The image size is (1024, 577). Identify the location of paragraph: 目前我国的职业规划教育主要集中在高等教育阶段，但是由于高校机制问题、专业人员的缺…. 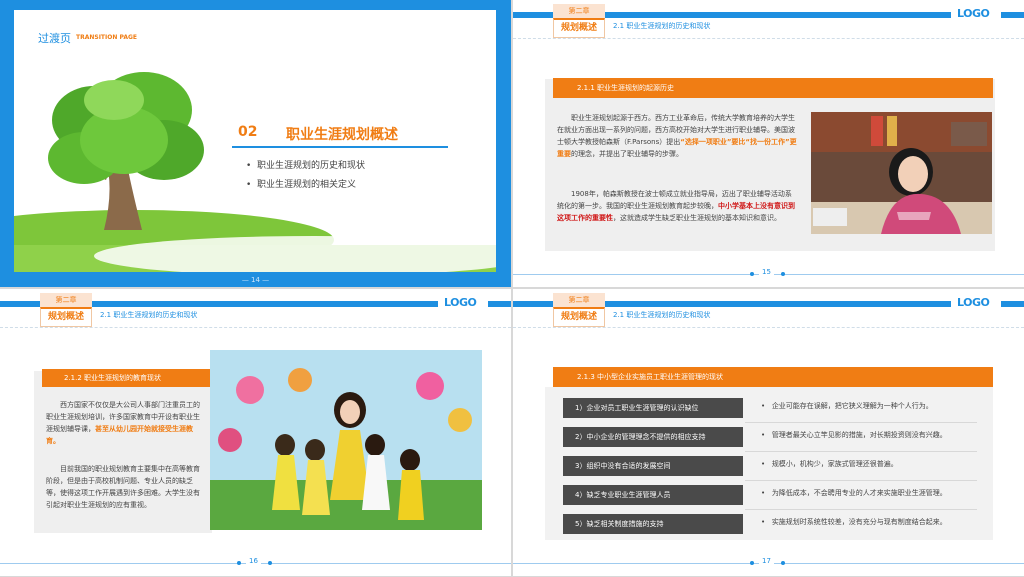
(123, 487).